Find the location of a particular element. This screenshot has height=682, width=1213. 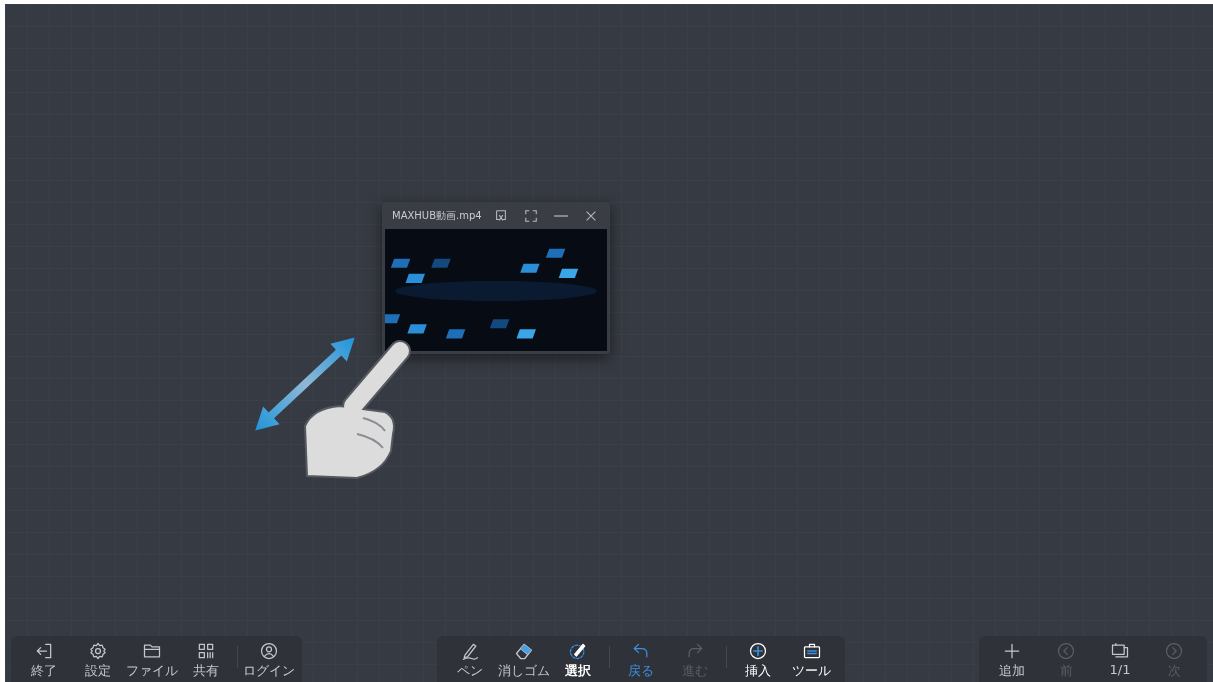

double-arrow-icon is located at coordinates (305, 384).